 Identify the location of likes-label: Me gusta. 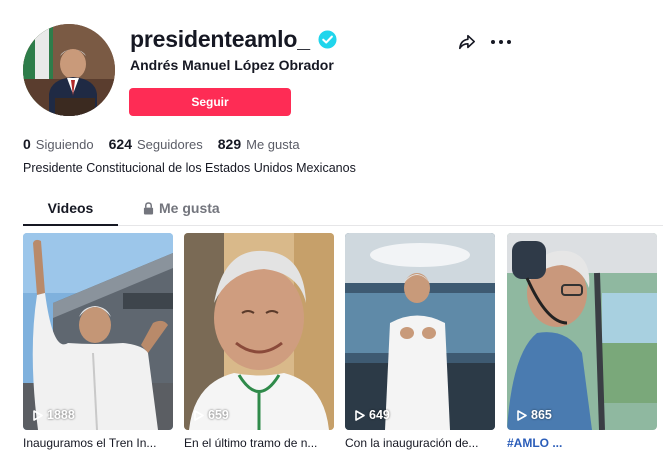
(273, 144).